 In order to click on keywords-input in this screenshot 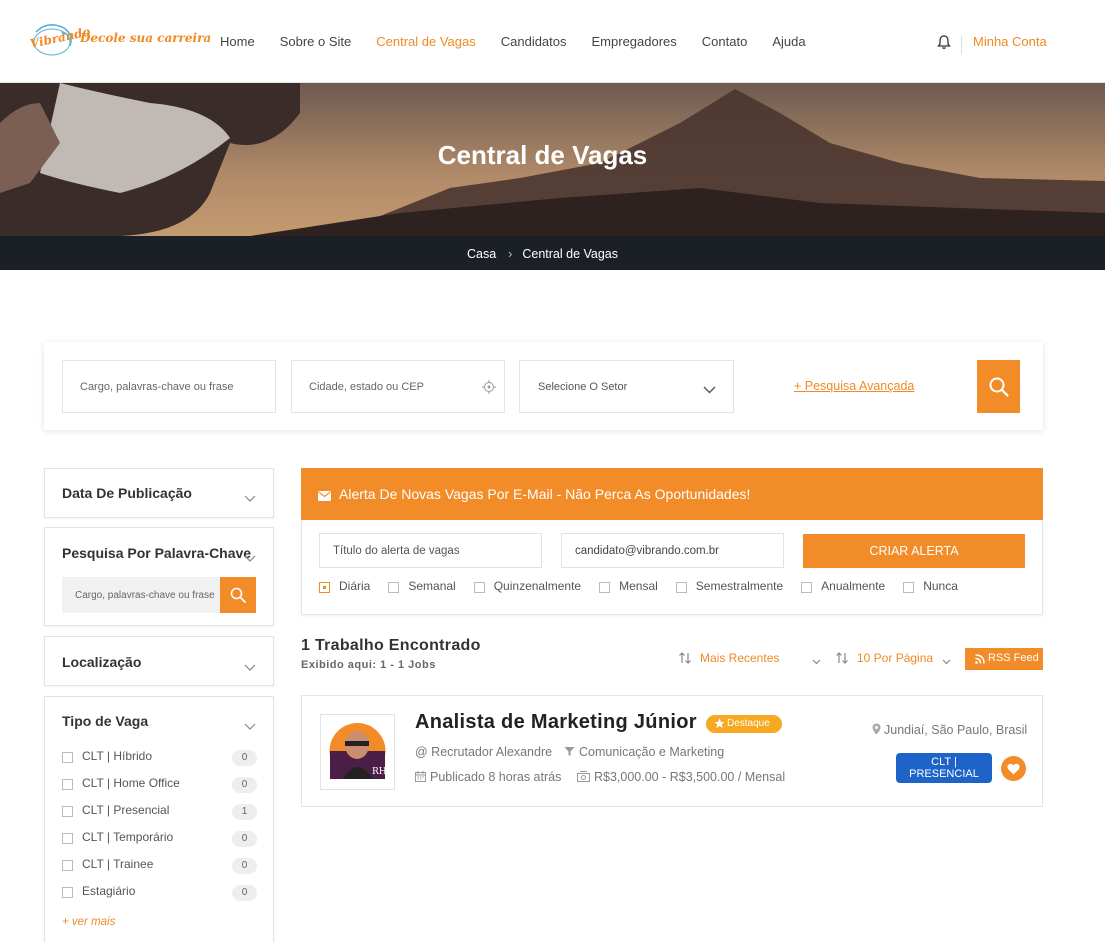, I will do `click(169, 386)`.